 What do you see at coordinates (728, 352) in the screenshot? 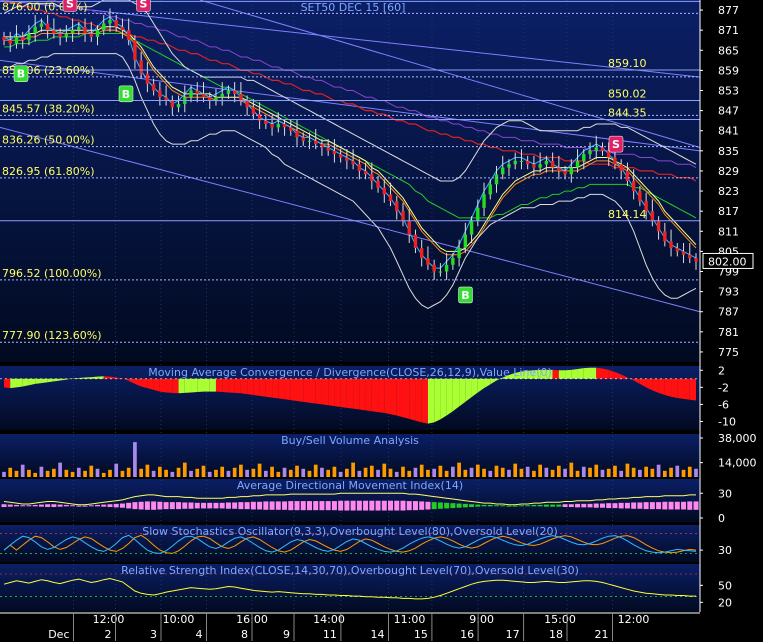
I see `price-tick-label: 775` at bounding box center [728, 352].